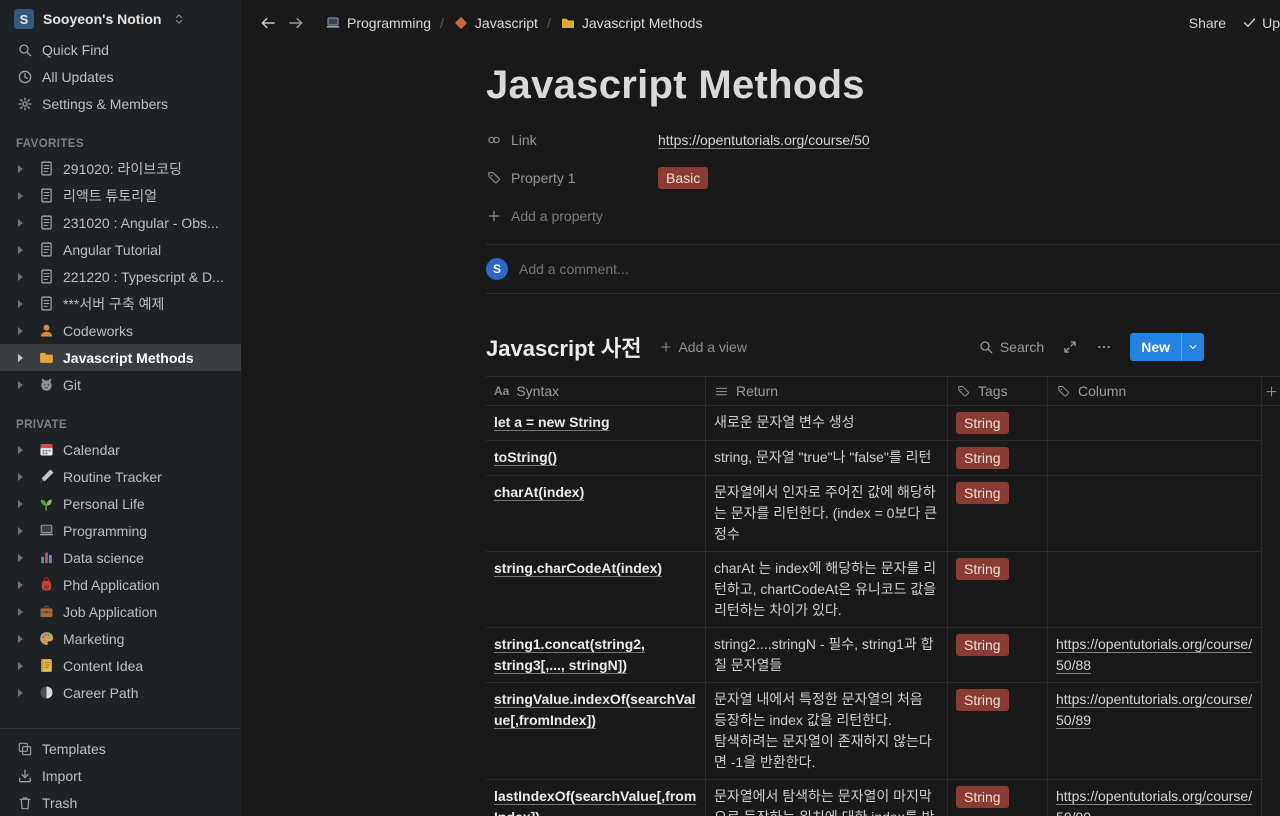 Image resolution: width=1280 pixels, height=816 pixels. I want to click on share-button: Share, so click(1207, 23).